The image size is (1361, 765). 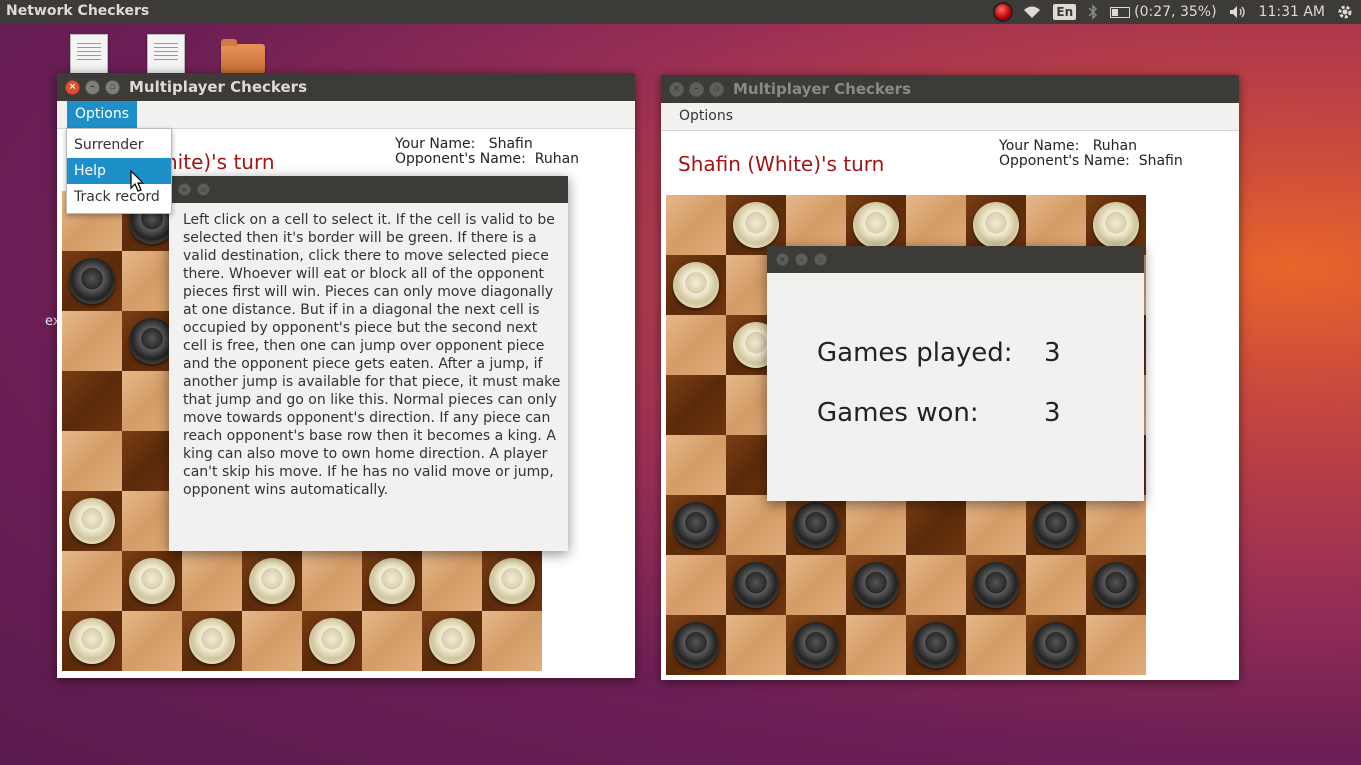 I want to click on menu-item-track-record: Track record, so click(x=119, y=197).